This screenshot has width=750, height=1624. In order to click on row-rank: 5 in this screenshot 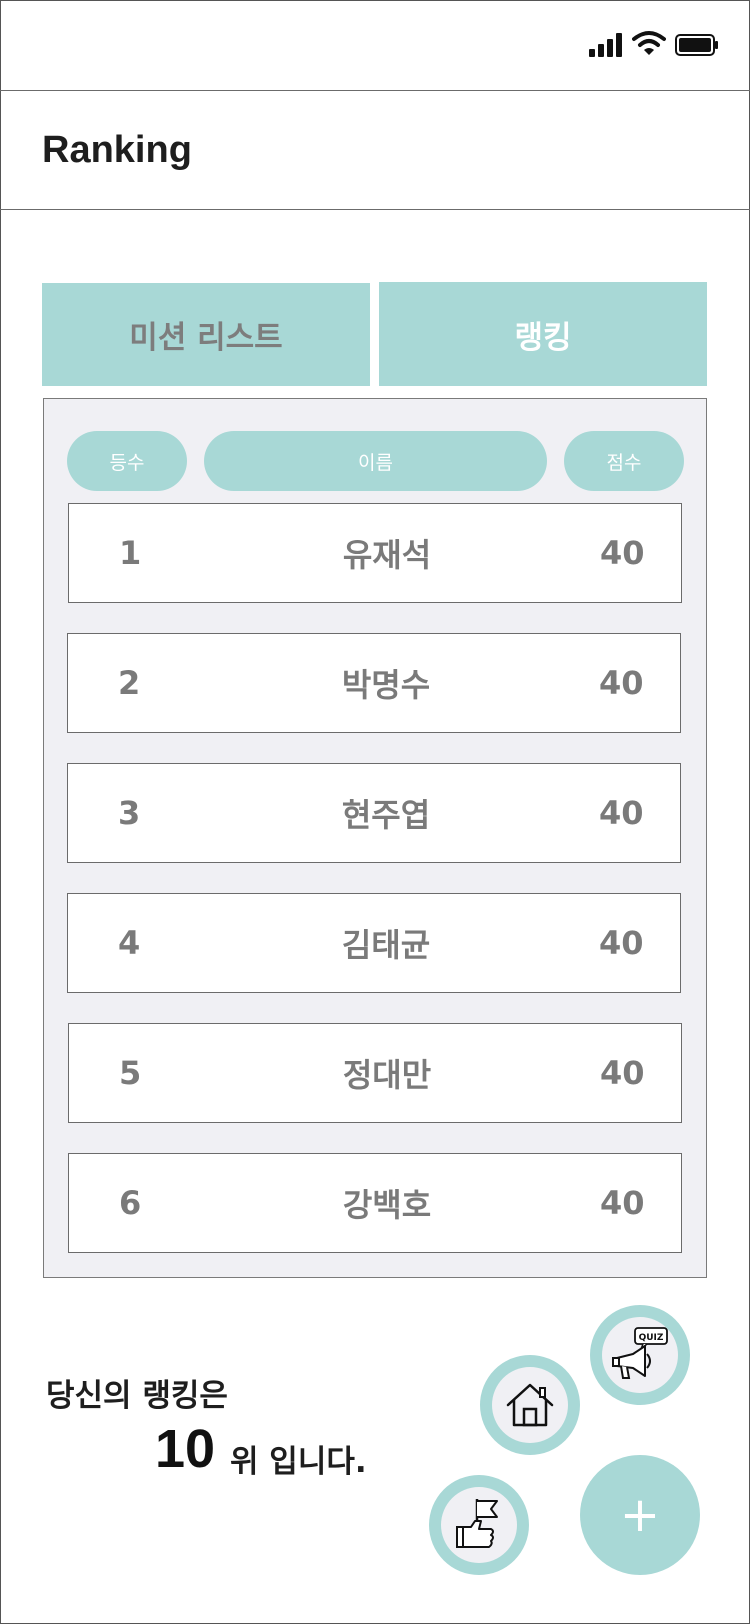, I will do `click(130, 1073)`.